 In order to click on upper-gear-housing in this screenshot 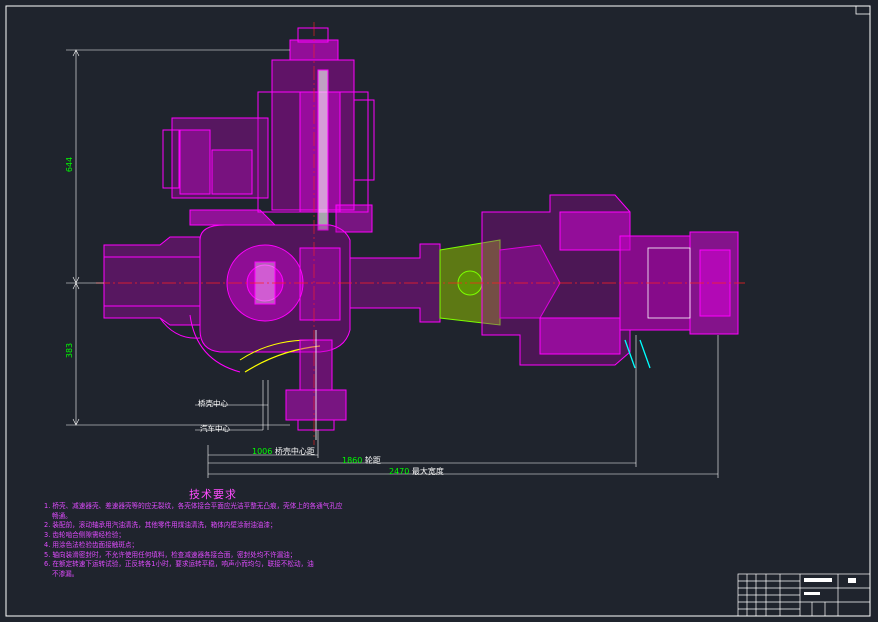, I will do `click(268, 130)`.